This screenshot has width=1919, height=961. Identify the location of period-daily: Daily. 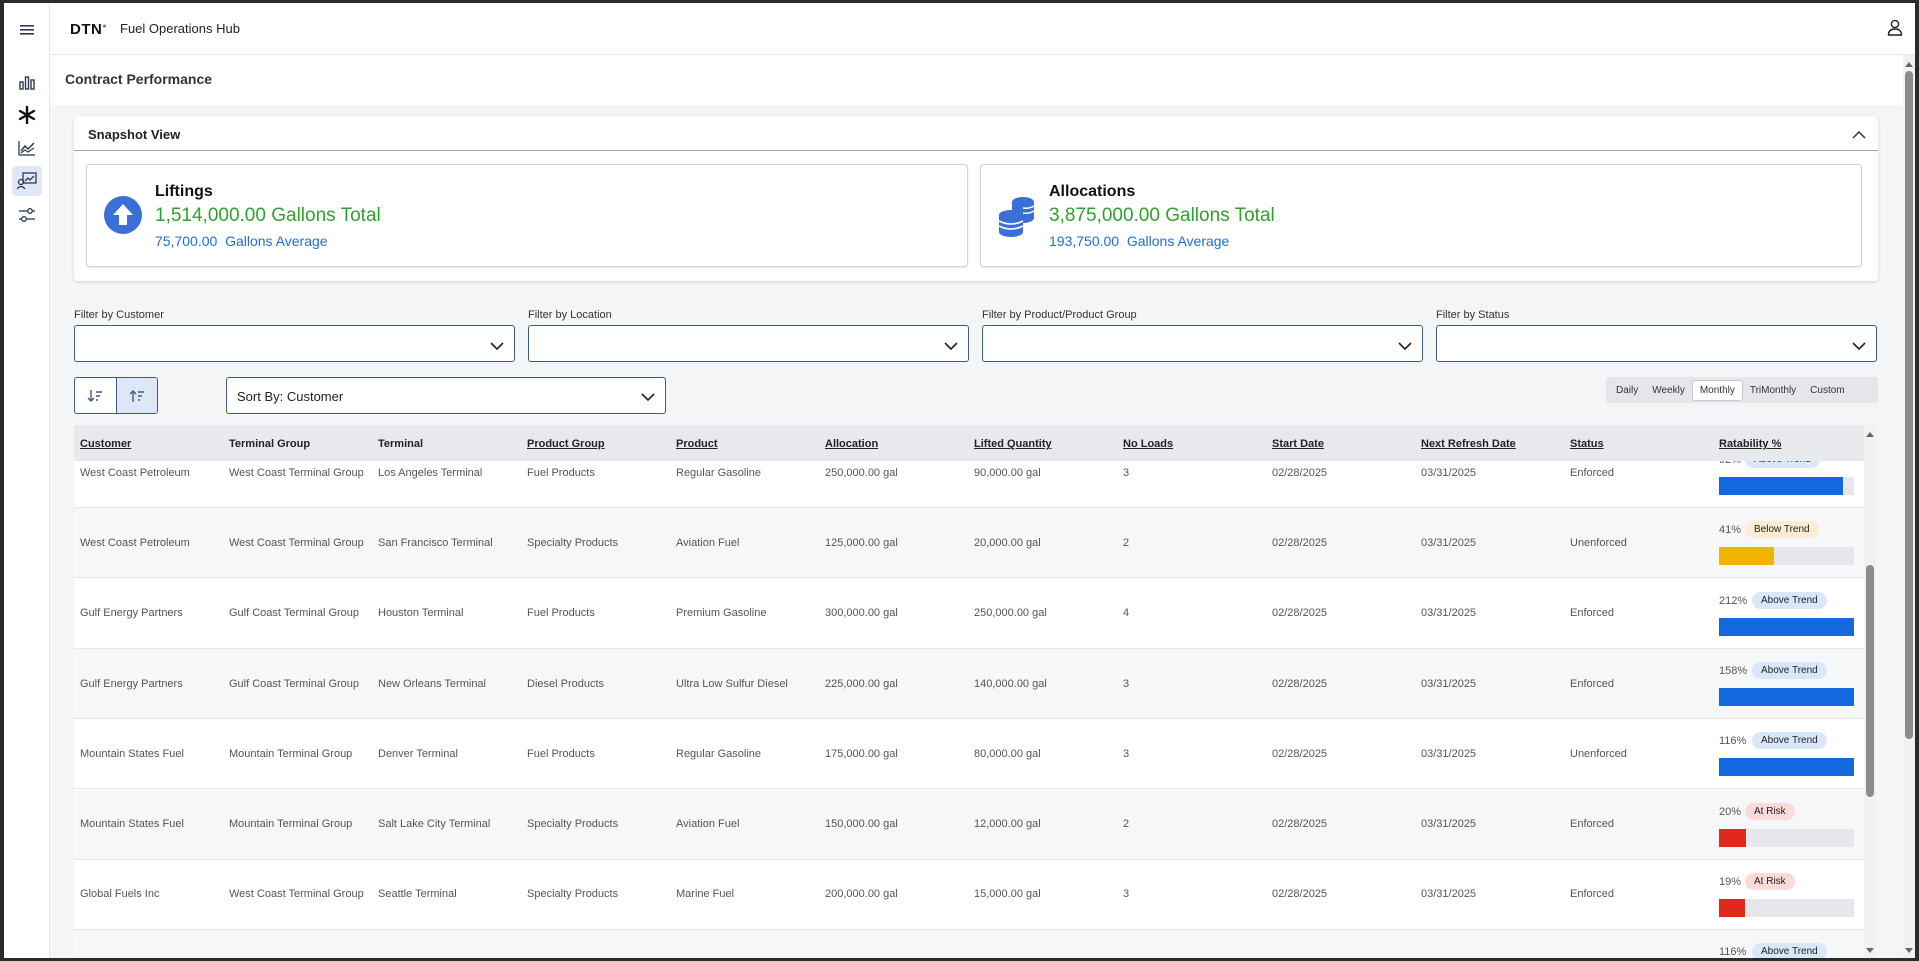
(1627, 390).